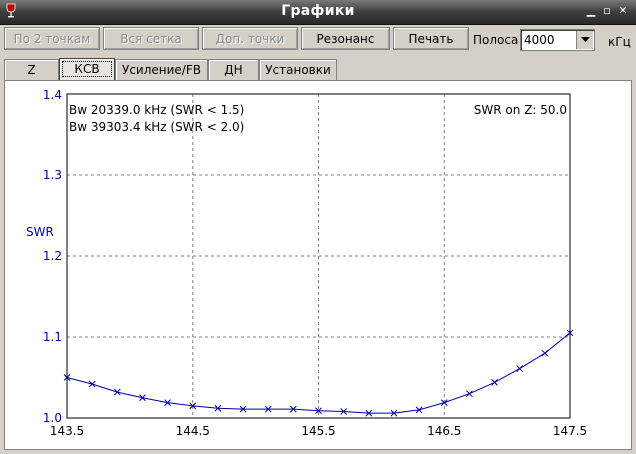 The width and height of the screenshot is (636, 454). Describe the element at coordinates (623, 11) in the screenshot. I see `close-icon: ✕` at that location.